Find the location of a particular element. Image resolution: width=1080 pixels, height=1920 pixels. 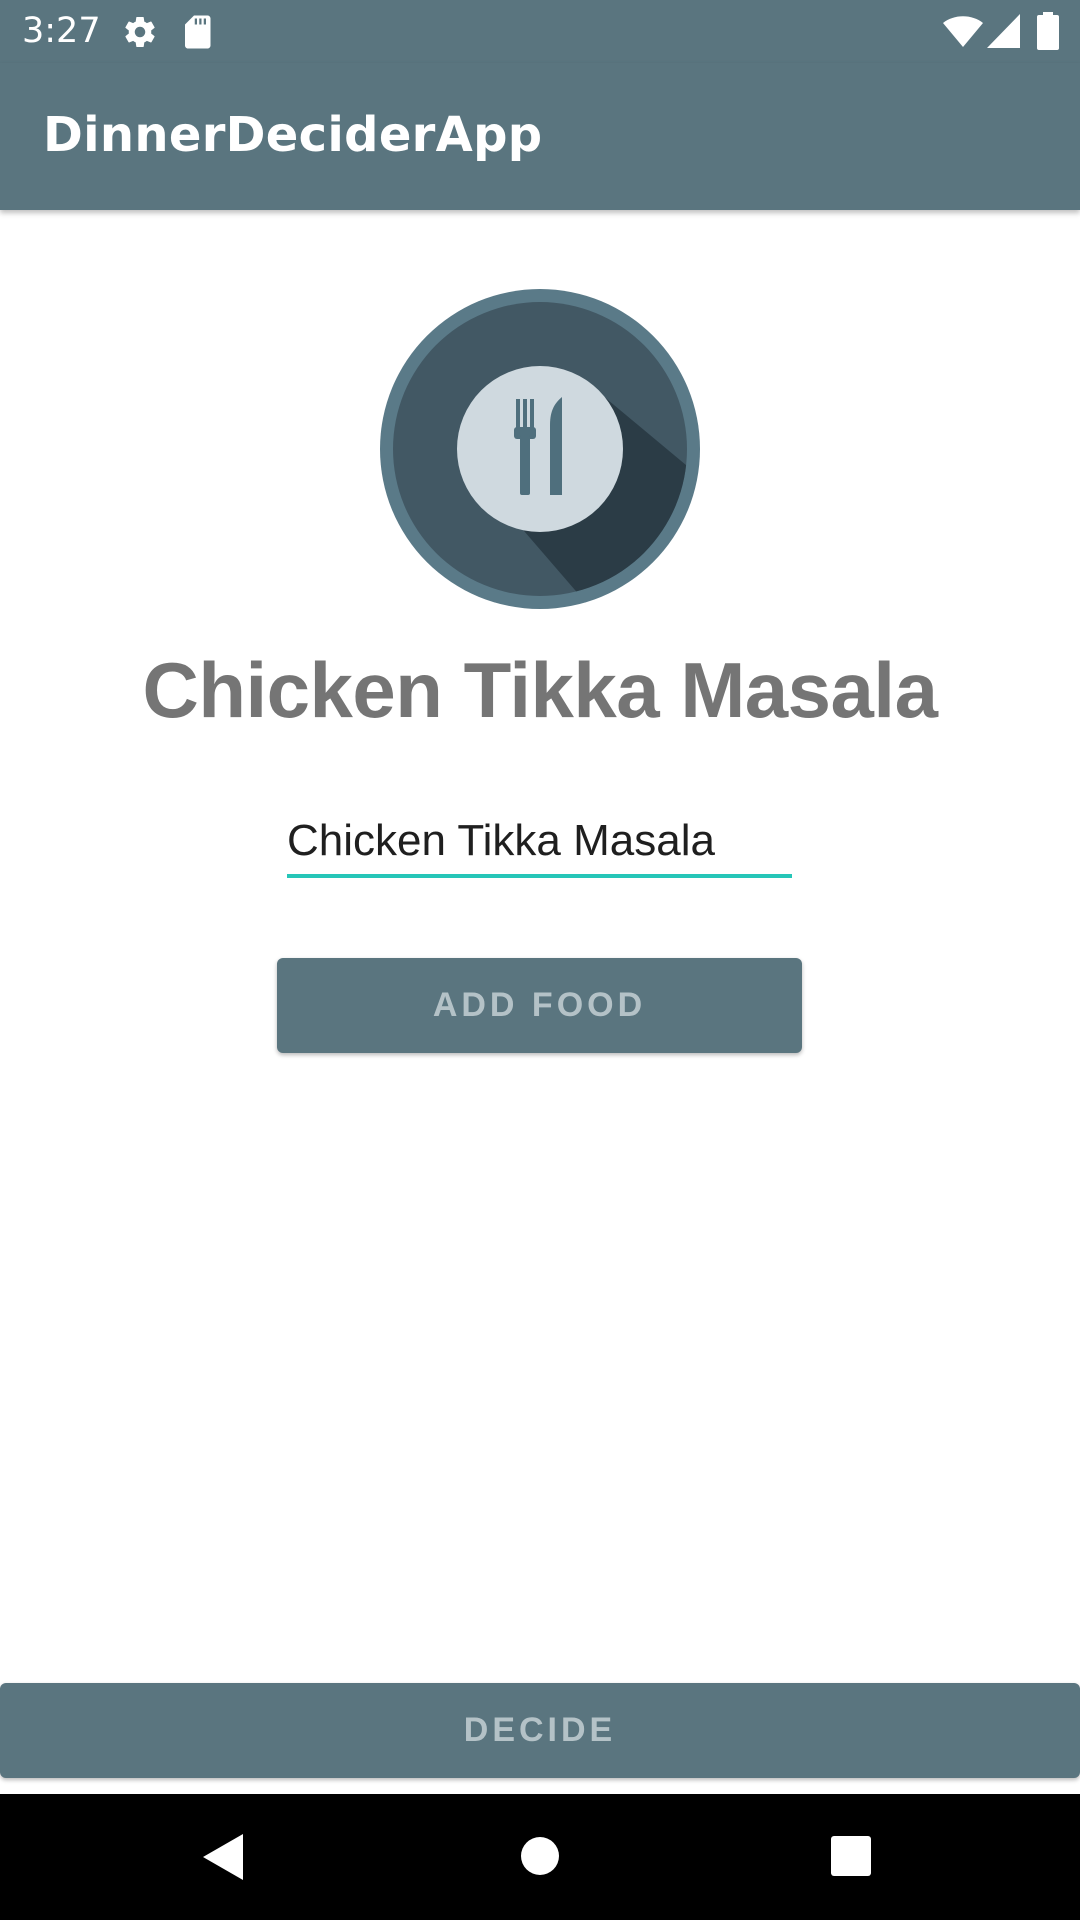

wifi-icon is located at coordinates (963, 31).